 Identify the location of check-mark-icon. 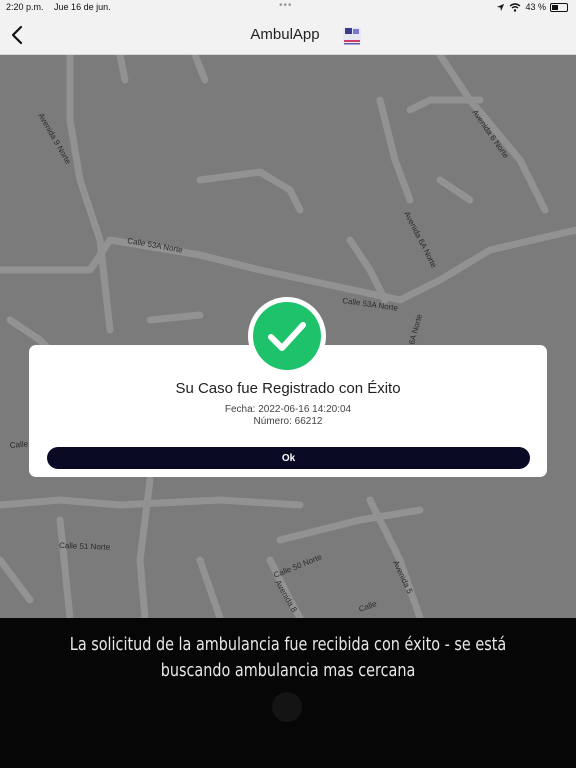
(287, 336).